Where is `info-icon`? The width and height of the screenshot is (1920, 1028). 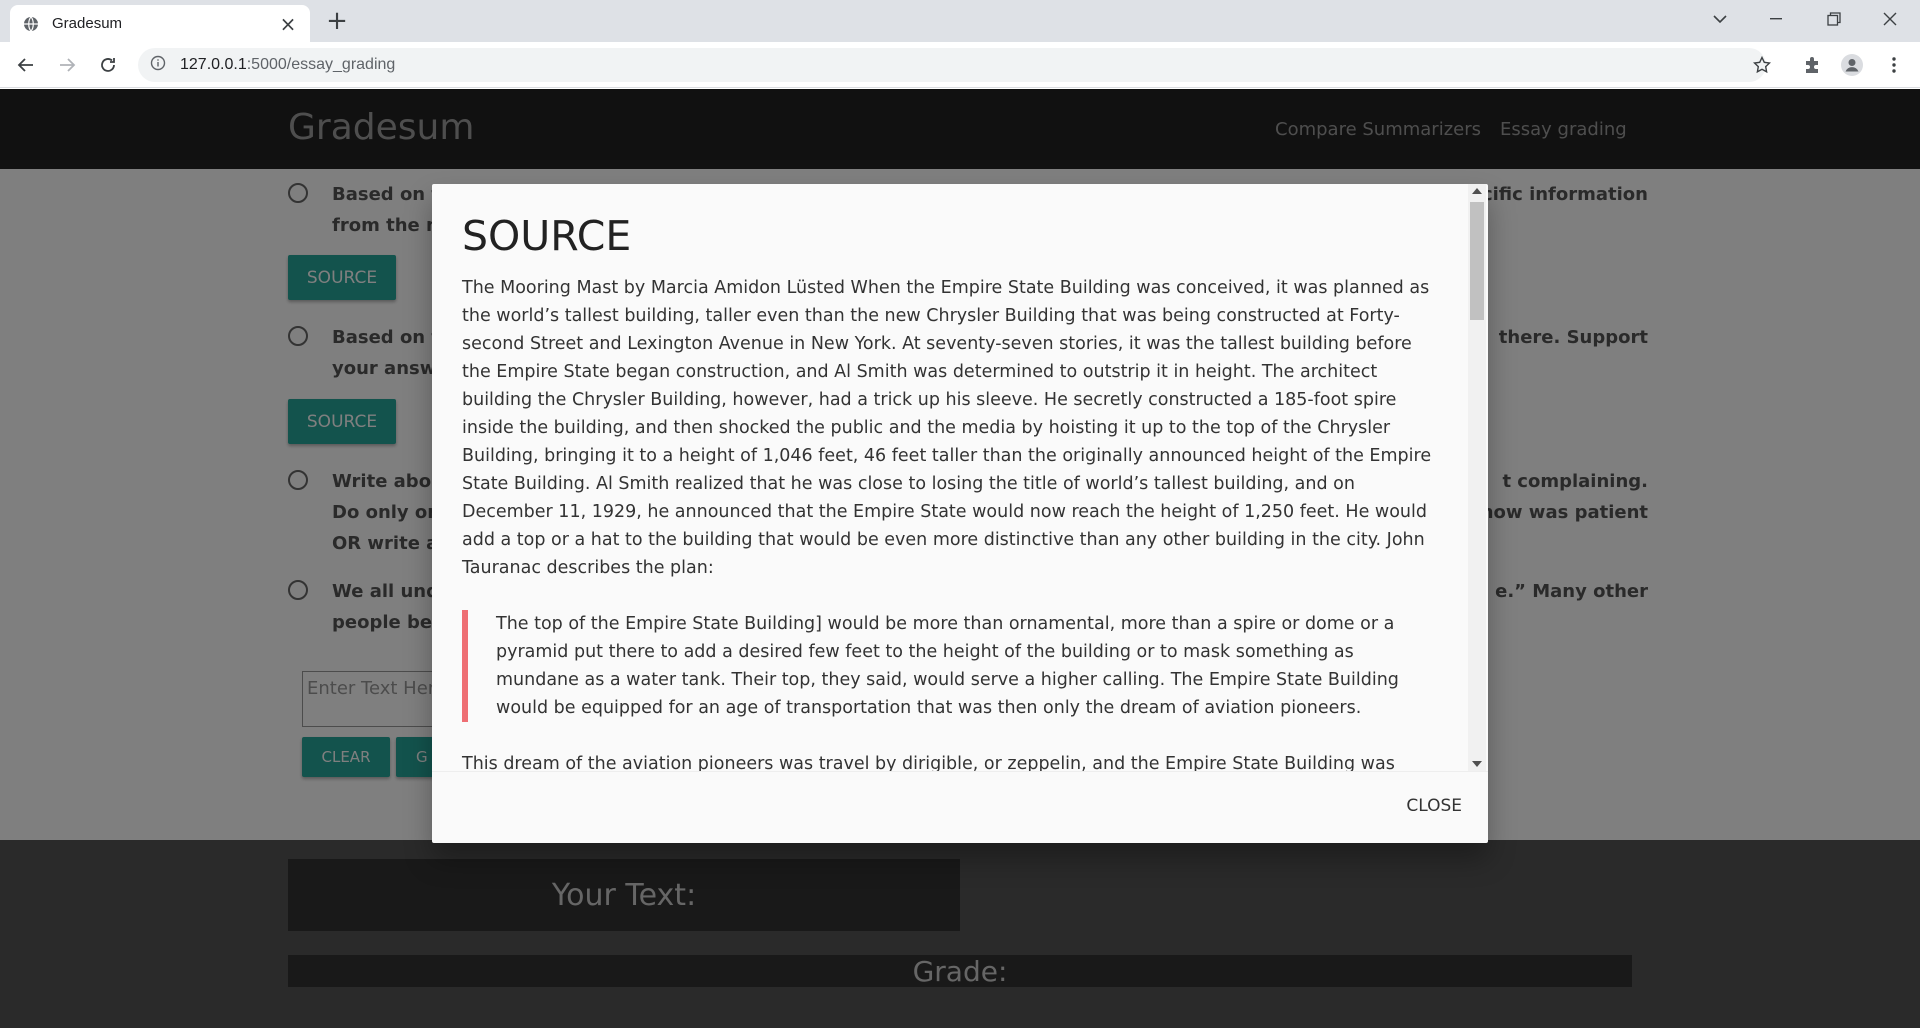 info-icon is located at coordinates (158, 65).